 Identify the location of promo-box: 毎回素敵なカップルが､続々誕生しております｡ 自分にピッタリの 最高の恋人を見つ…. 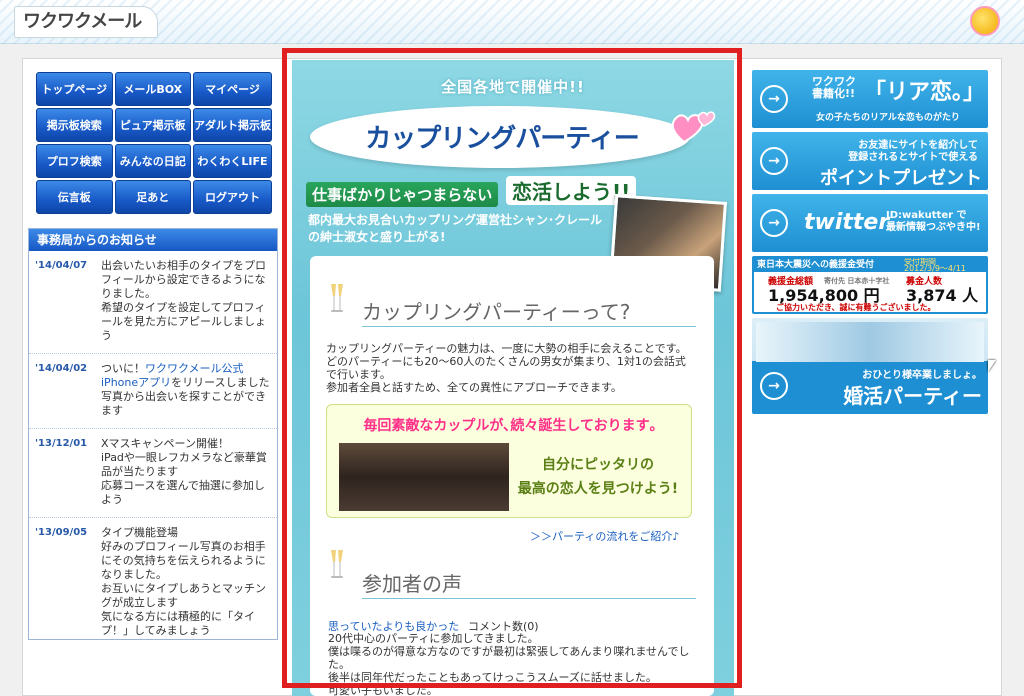
(509, 461).